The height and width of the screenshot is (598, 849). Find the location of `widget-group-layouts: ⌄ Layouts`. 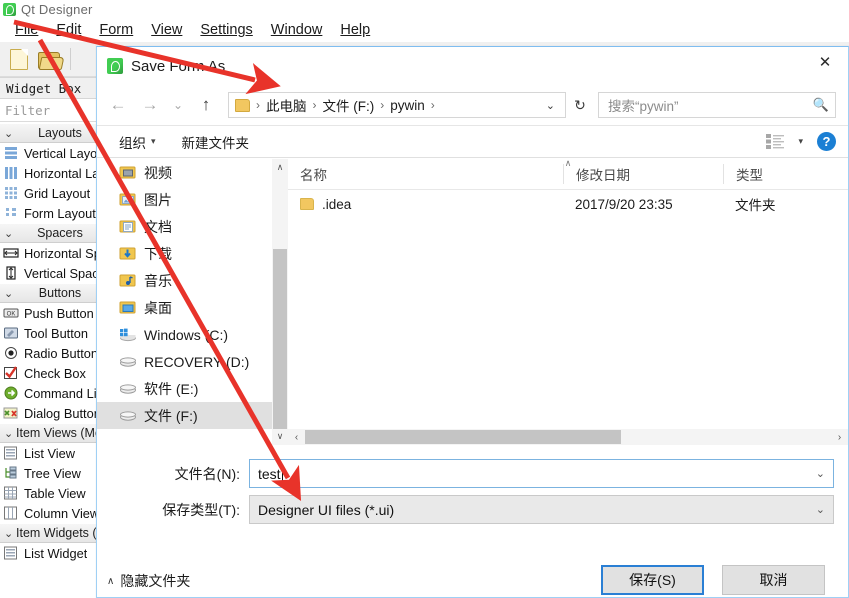

widget-group-layouts: ⌄ Layouts is located at coordinates (54, 133).